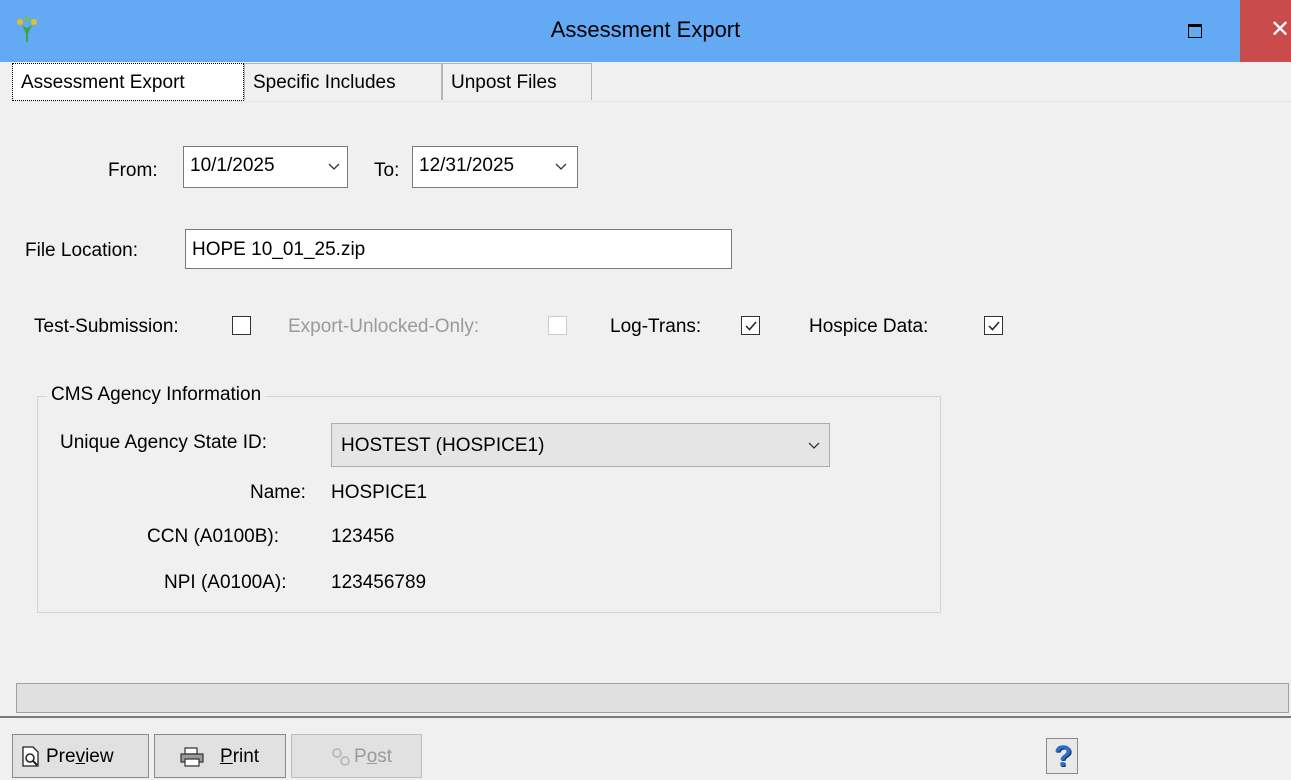  I want to click on tab-specific-includes: Specific Includes, so click(343, 81).